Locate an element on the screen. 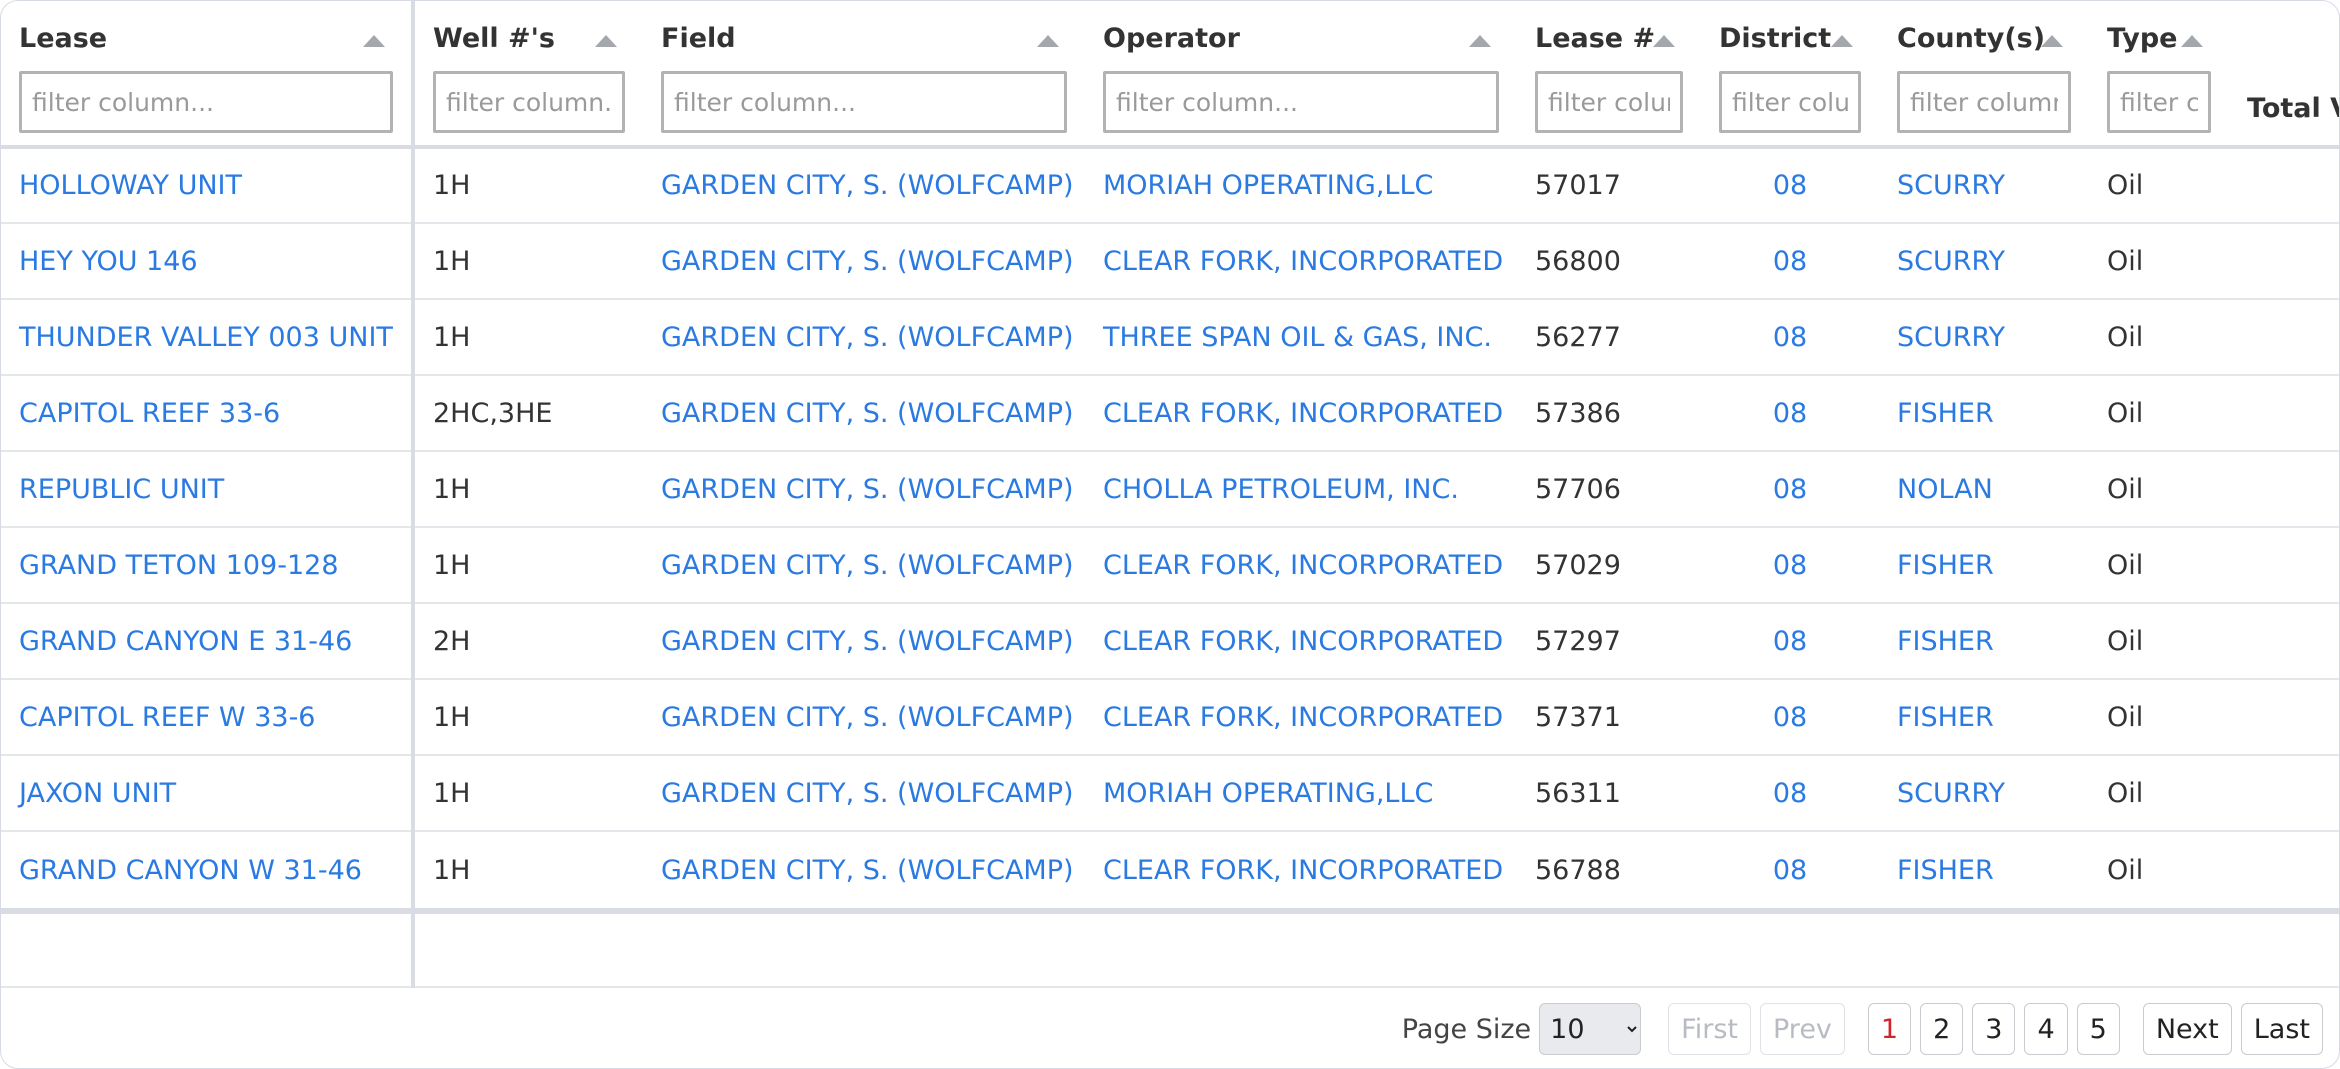 The height and width of the screenshot is (1069, 2340). lease-cell: GRAND CANYON W 31-46 is located at coordinates (208, 872).